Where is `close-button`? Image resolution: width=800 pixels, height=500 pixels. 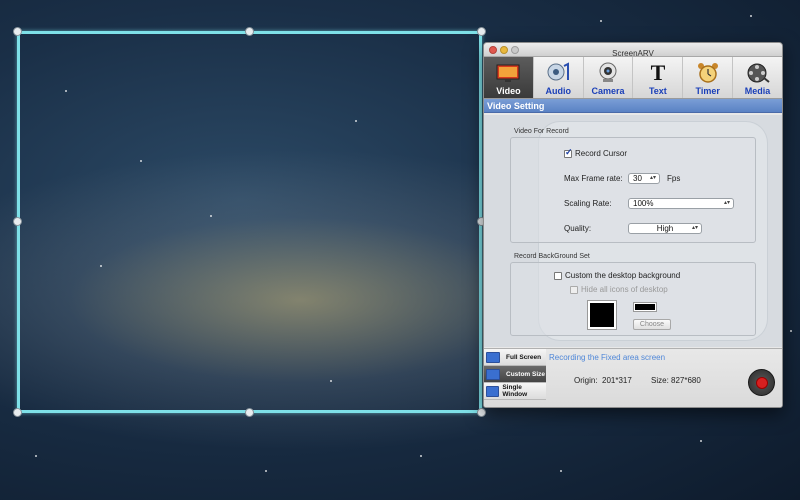 close-button is located at coordinates (493, 50).